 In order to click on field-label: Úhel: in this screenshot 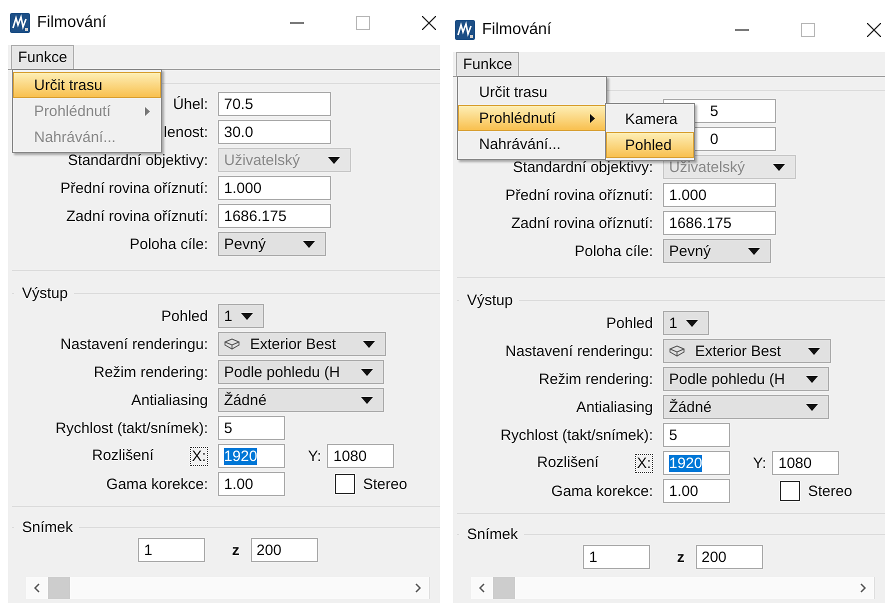, I will do `click(190, 104)`.